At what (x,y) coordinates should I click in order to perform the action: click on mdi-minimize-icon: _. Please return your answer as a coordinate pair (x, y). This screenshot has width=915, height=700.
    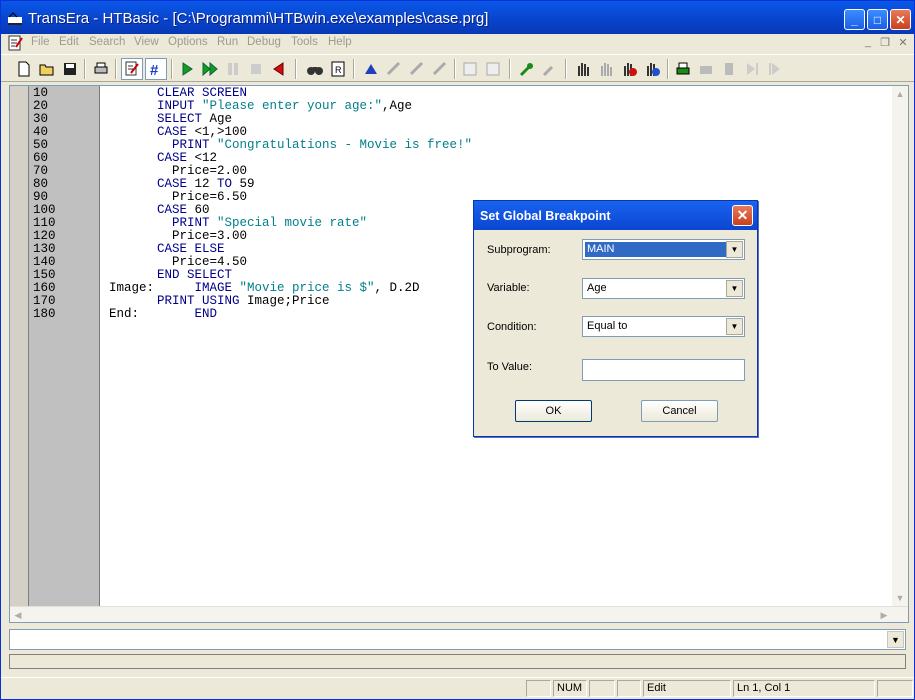
    Looking at the image, I should click on (868, 42).